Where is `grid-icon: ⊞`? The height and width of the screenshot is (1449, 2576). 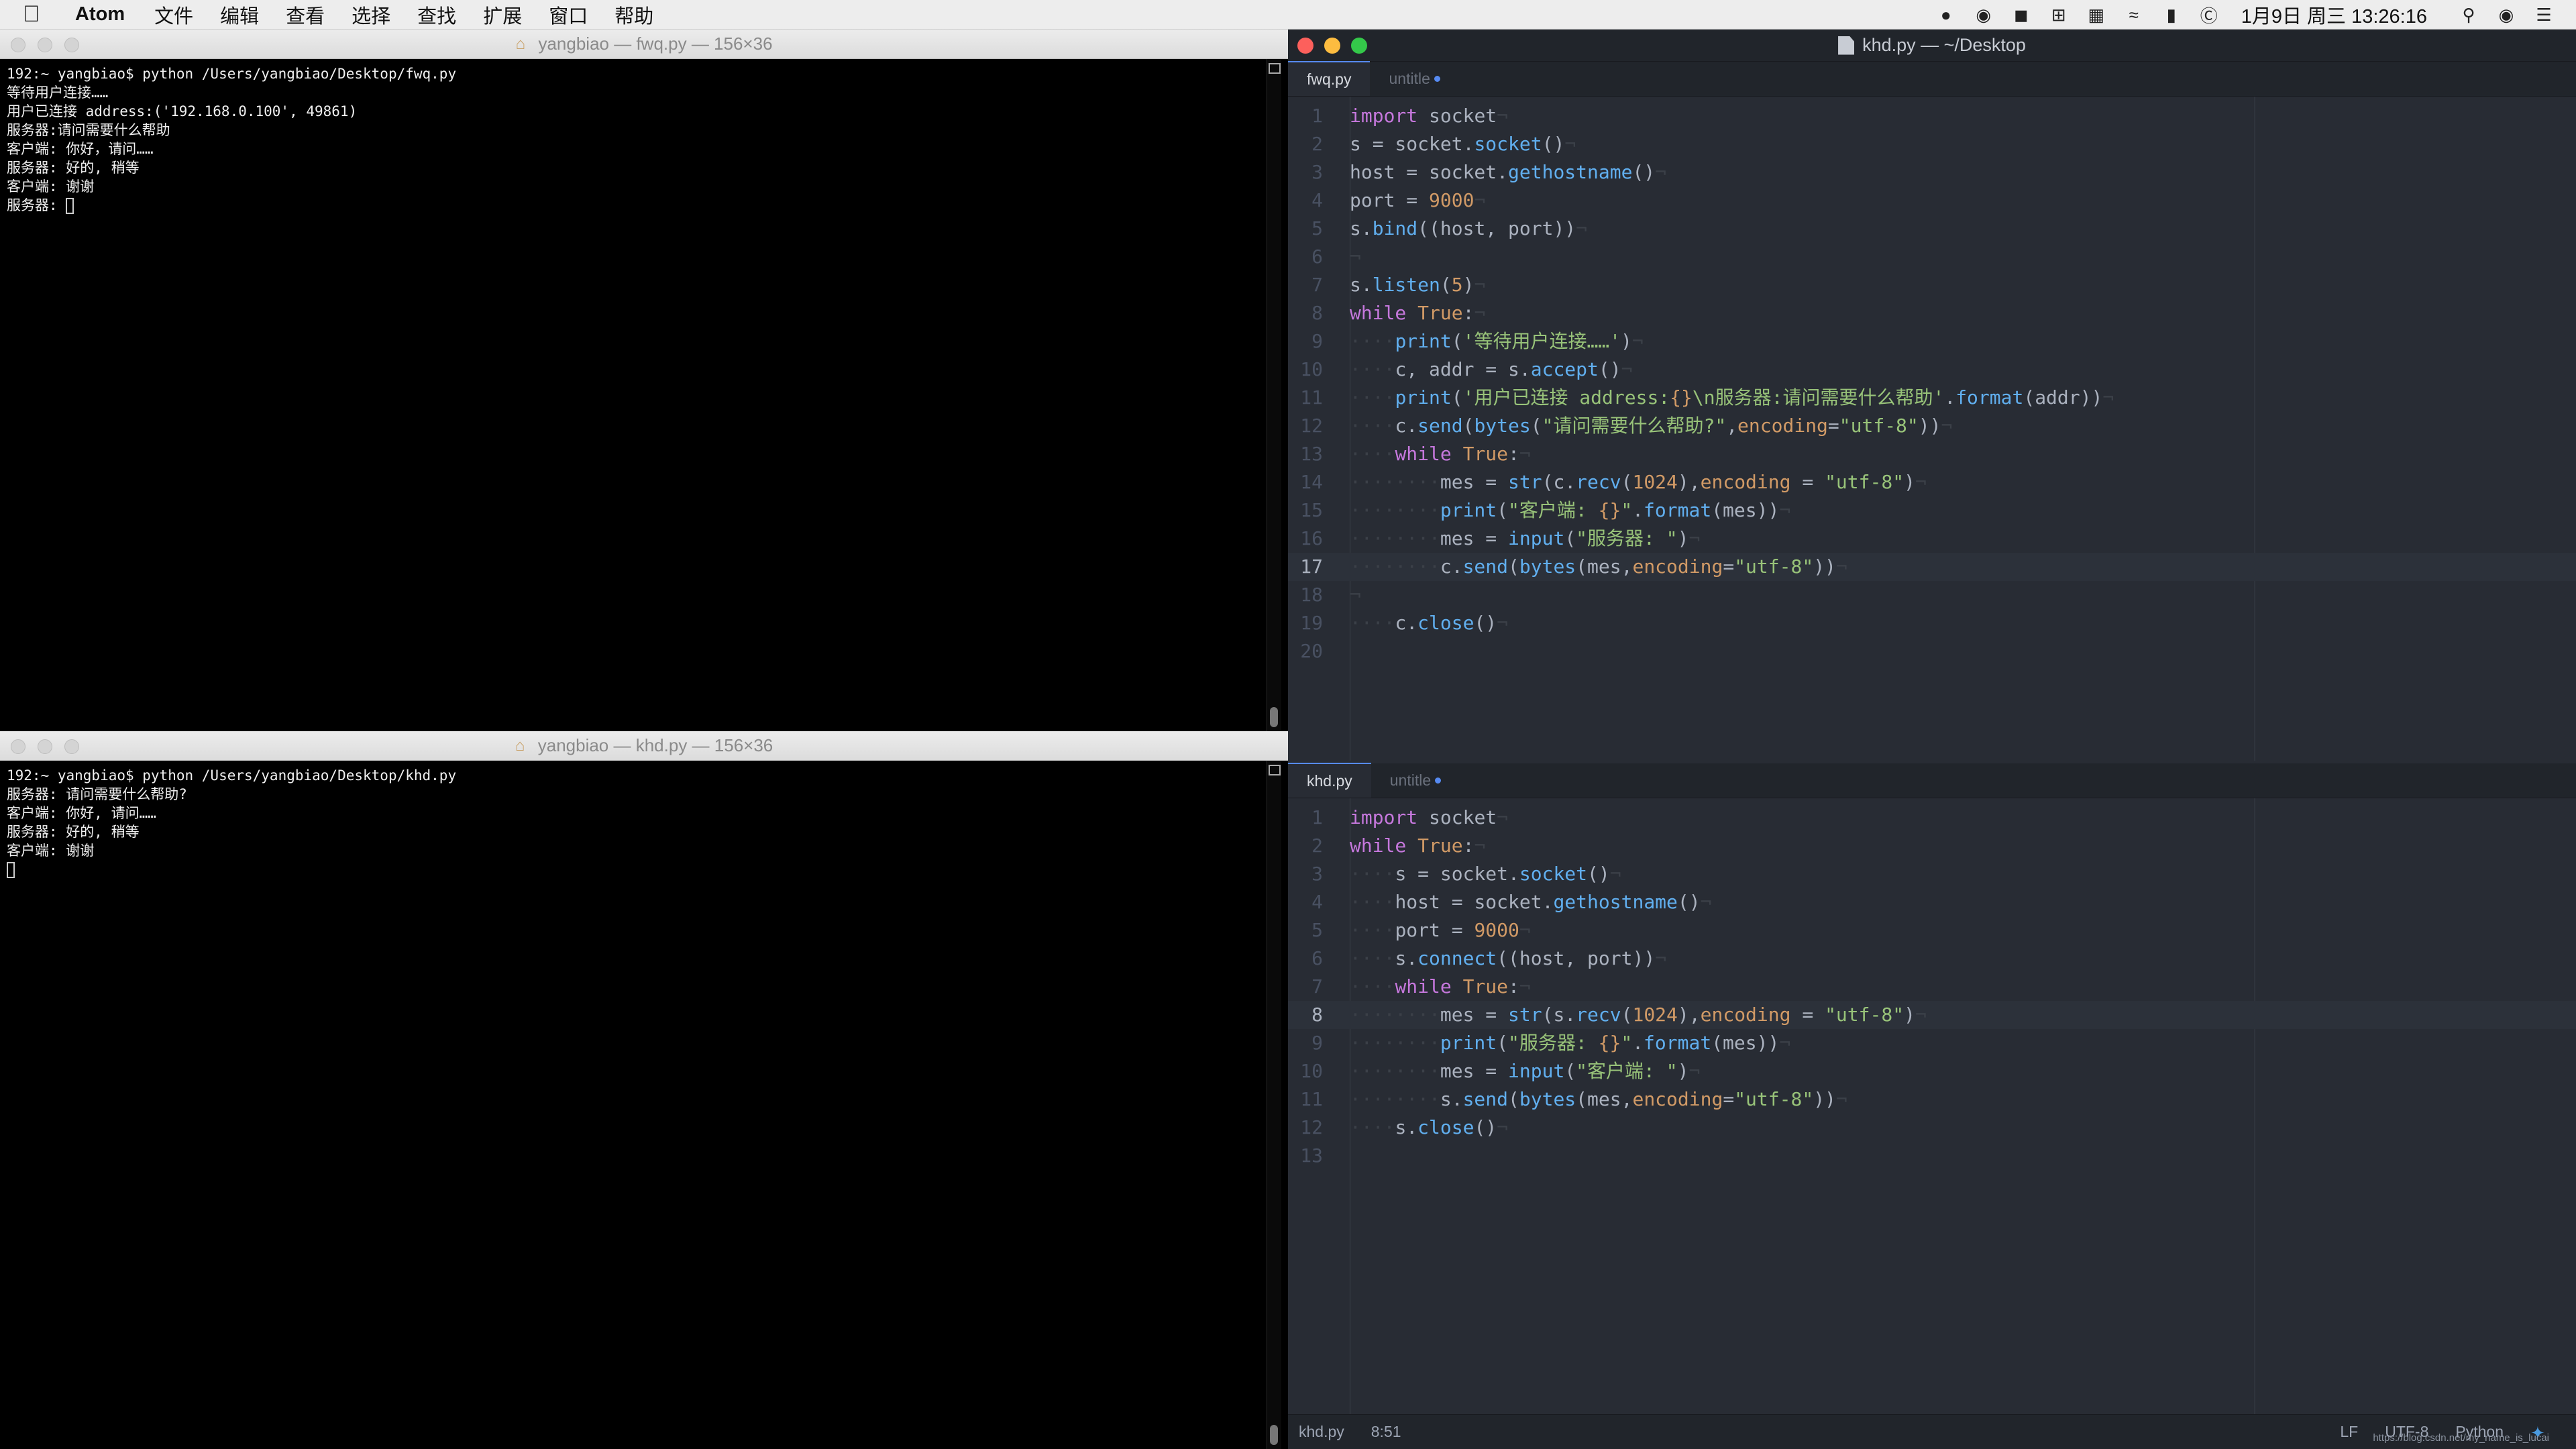
grid-icon: ⊞ is located at coordinates (2059, 15).